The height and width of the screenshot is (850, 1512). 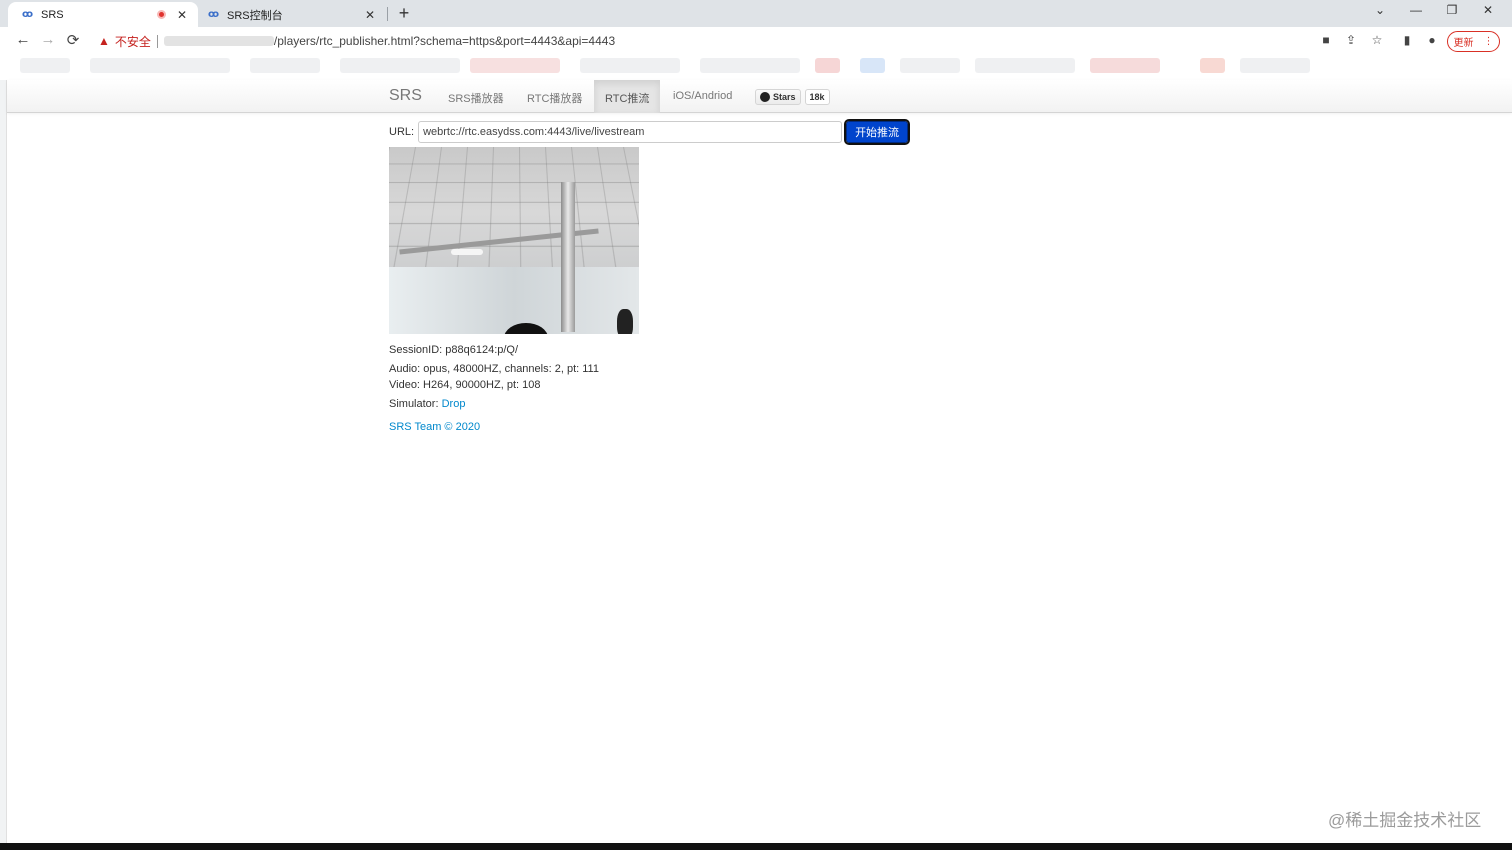 What do you see at coordinates (756, 13) in the screenshot?
I see `tab-strip: ꝏ SRS ✕ ꝏ SRS控制台 ✕ + ⌄ — ❐ ✕` at bounding box center [756, 13].